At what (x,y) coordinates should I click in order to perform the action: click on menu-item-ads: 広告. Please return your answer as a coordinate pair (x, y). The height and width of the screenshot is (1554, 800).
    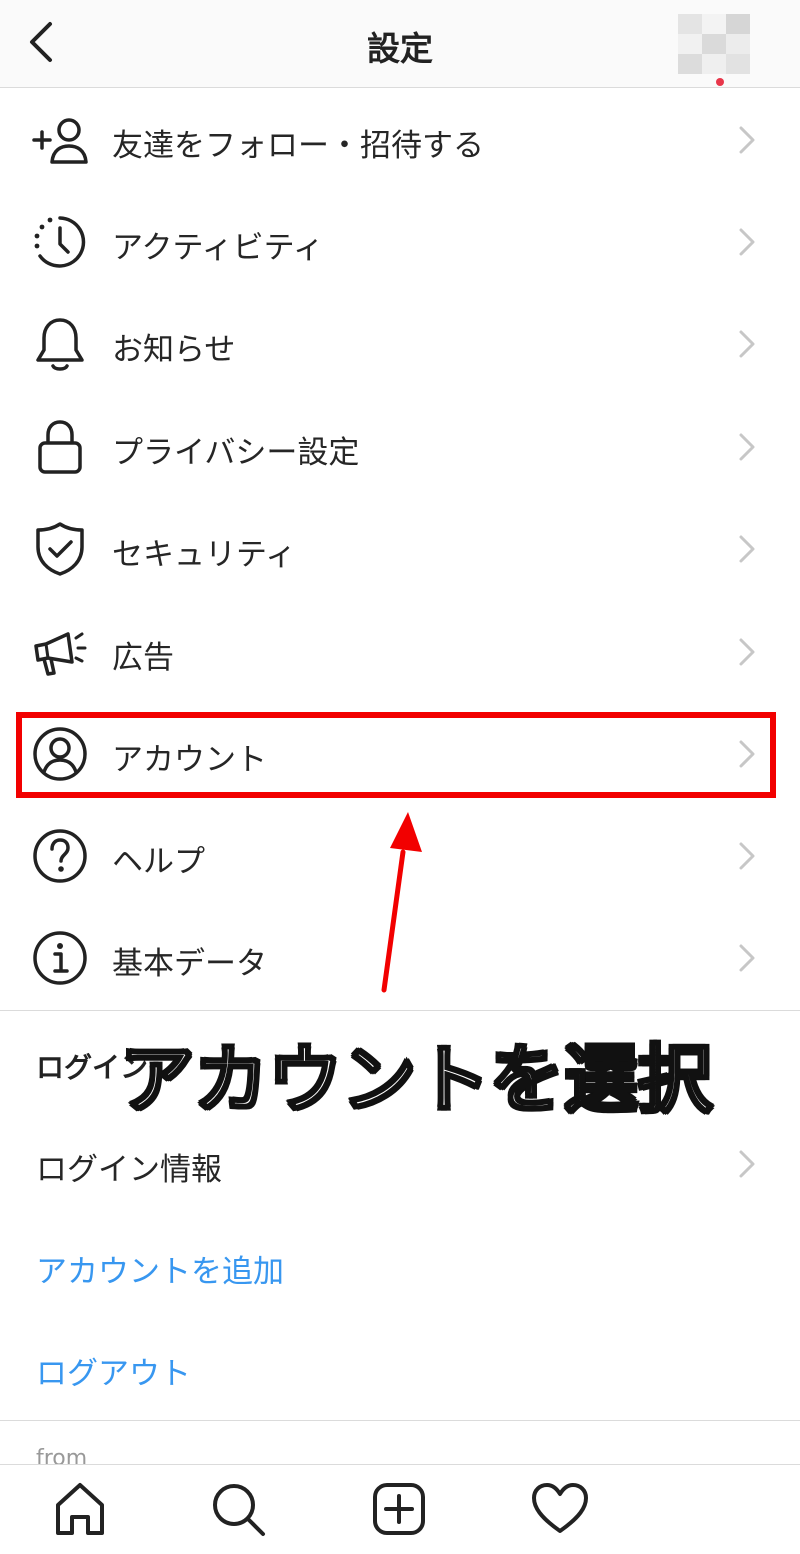
    Looking at the image, I should click on (400, 651).